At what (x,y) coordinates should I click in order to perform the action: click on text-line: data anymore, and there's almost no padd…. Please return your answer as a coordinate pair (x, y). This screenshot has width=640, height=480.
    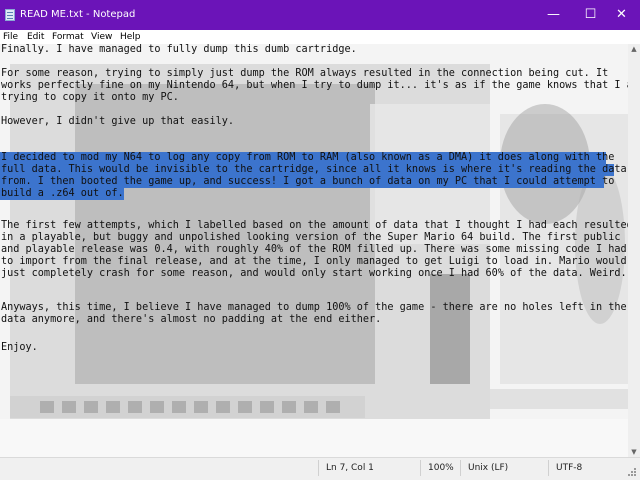
    Looking at the image, I should click on (191, 319).